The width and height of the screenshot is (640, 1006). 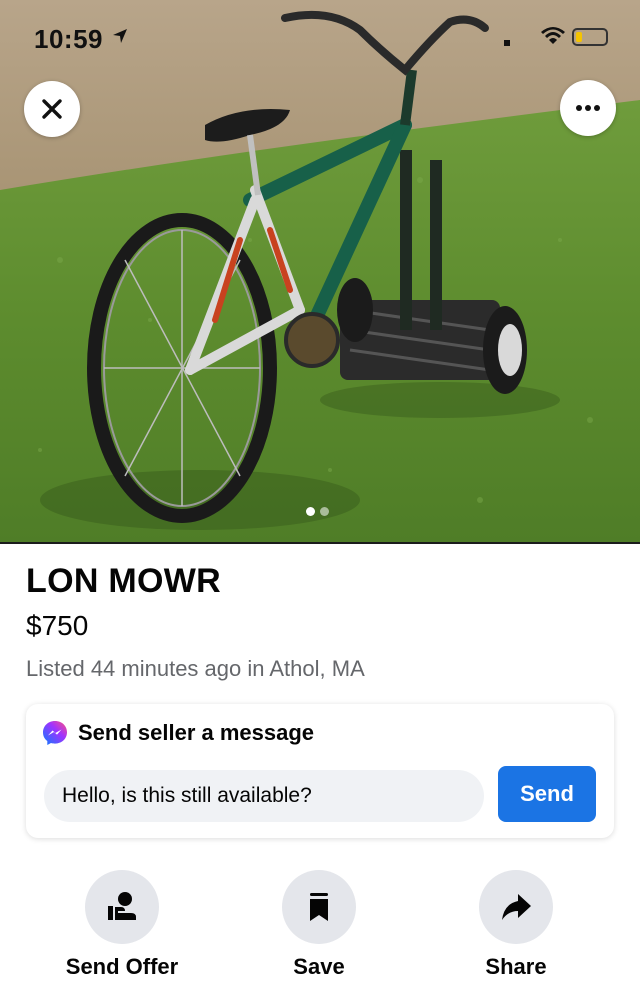 What do you see at coordinates (310, 511) in the screenshot?
I see `carousel-dot-active` at bounding box center [310, 511].